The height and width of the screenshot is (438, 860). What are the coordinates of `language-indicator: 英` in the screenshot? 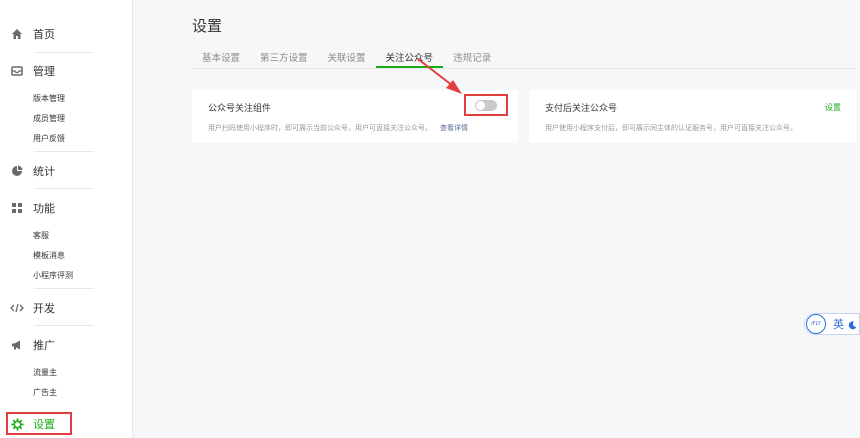 It's located at (838, 324).